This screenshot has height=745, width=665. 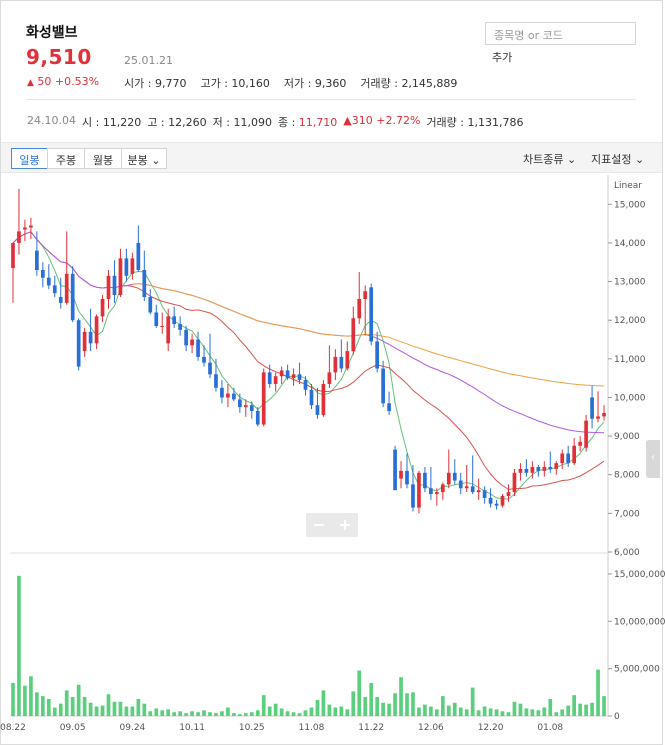 What do you see at coordinates (66, 158) in the screenshot?
I see `tab-weekly: 주봉` at bounding box center [66, 158].